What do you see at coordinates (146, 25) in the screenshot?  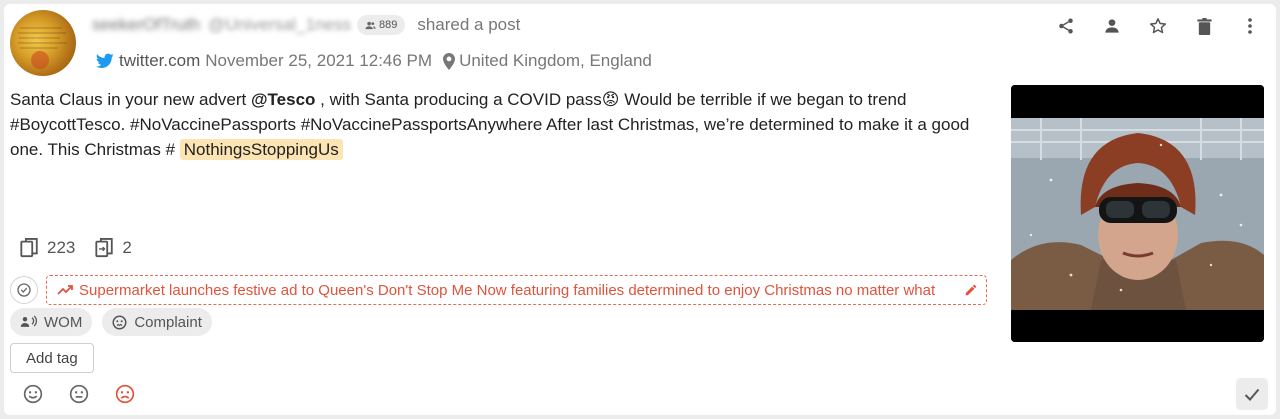 I see `author-name: seekerOfTruth` at bounding box center [146, 25].